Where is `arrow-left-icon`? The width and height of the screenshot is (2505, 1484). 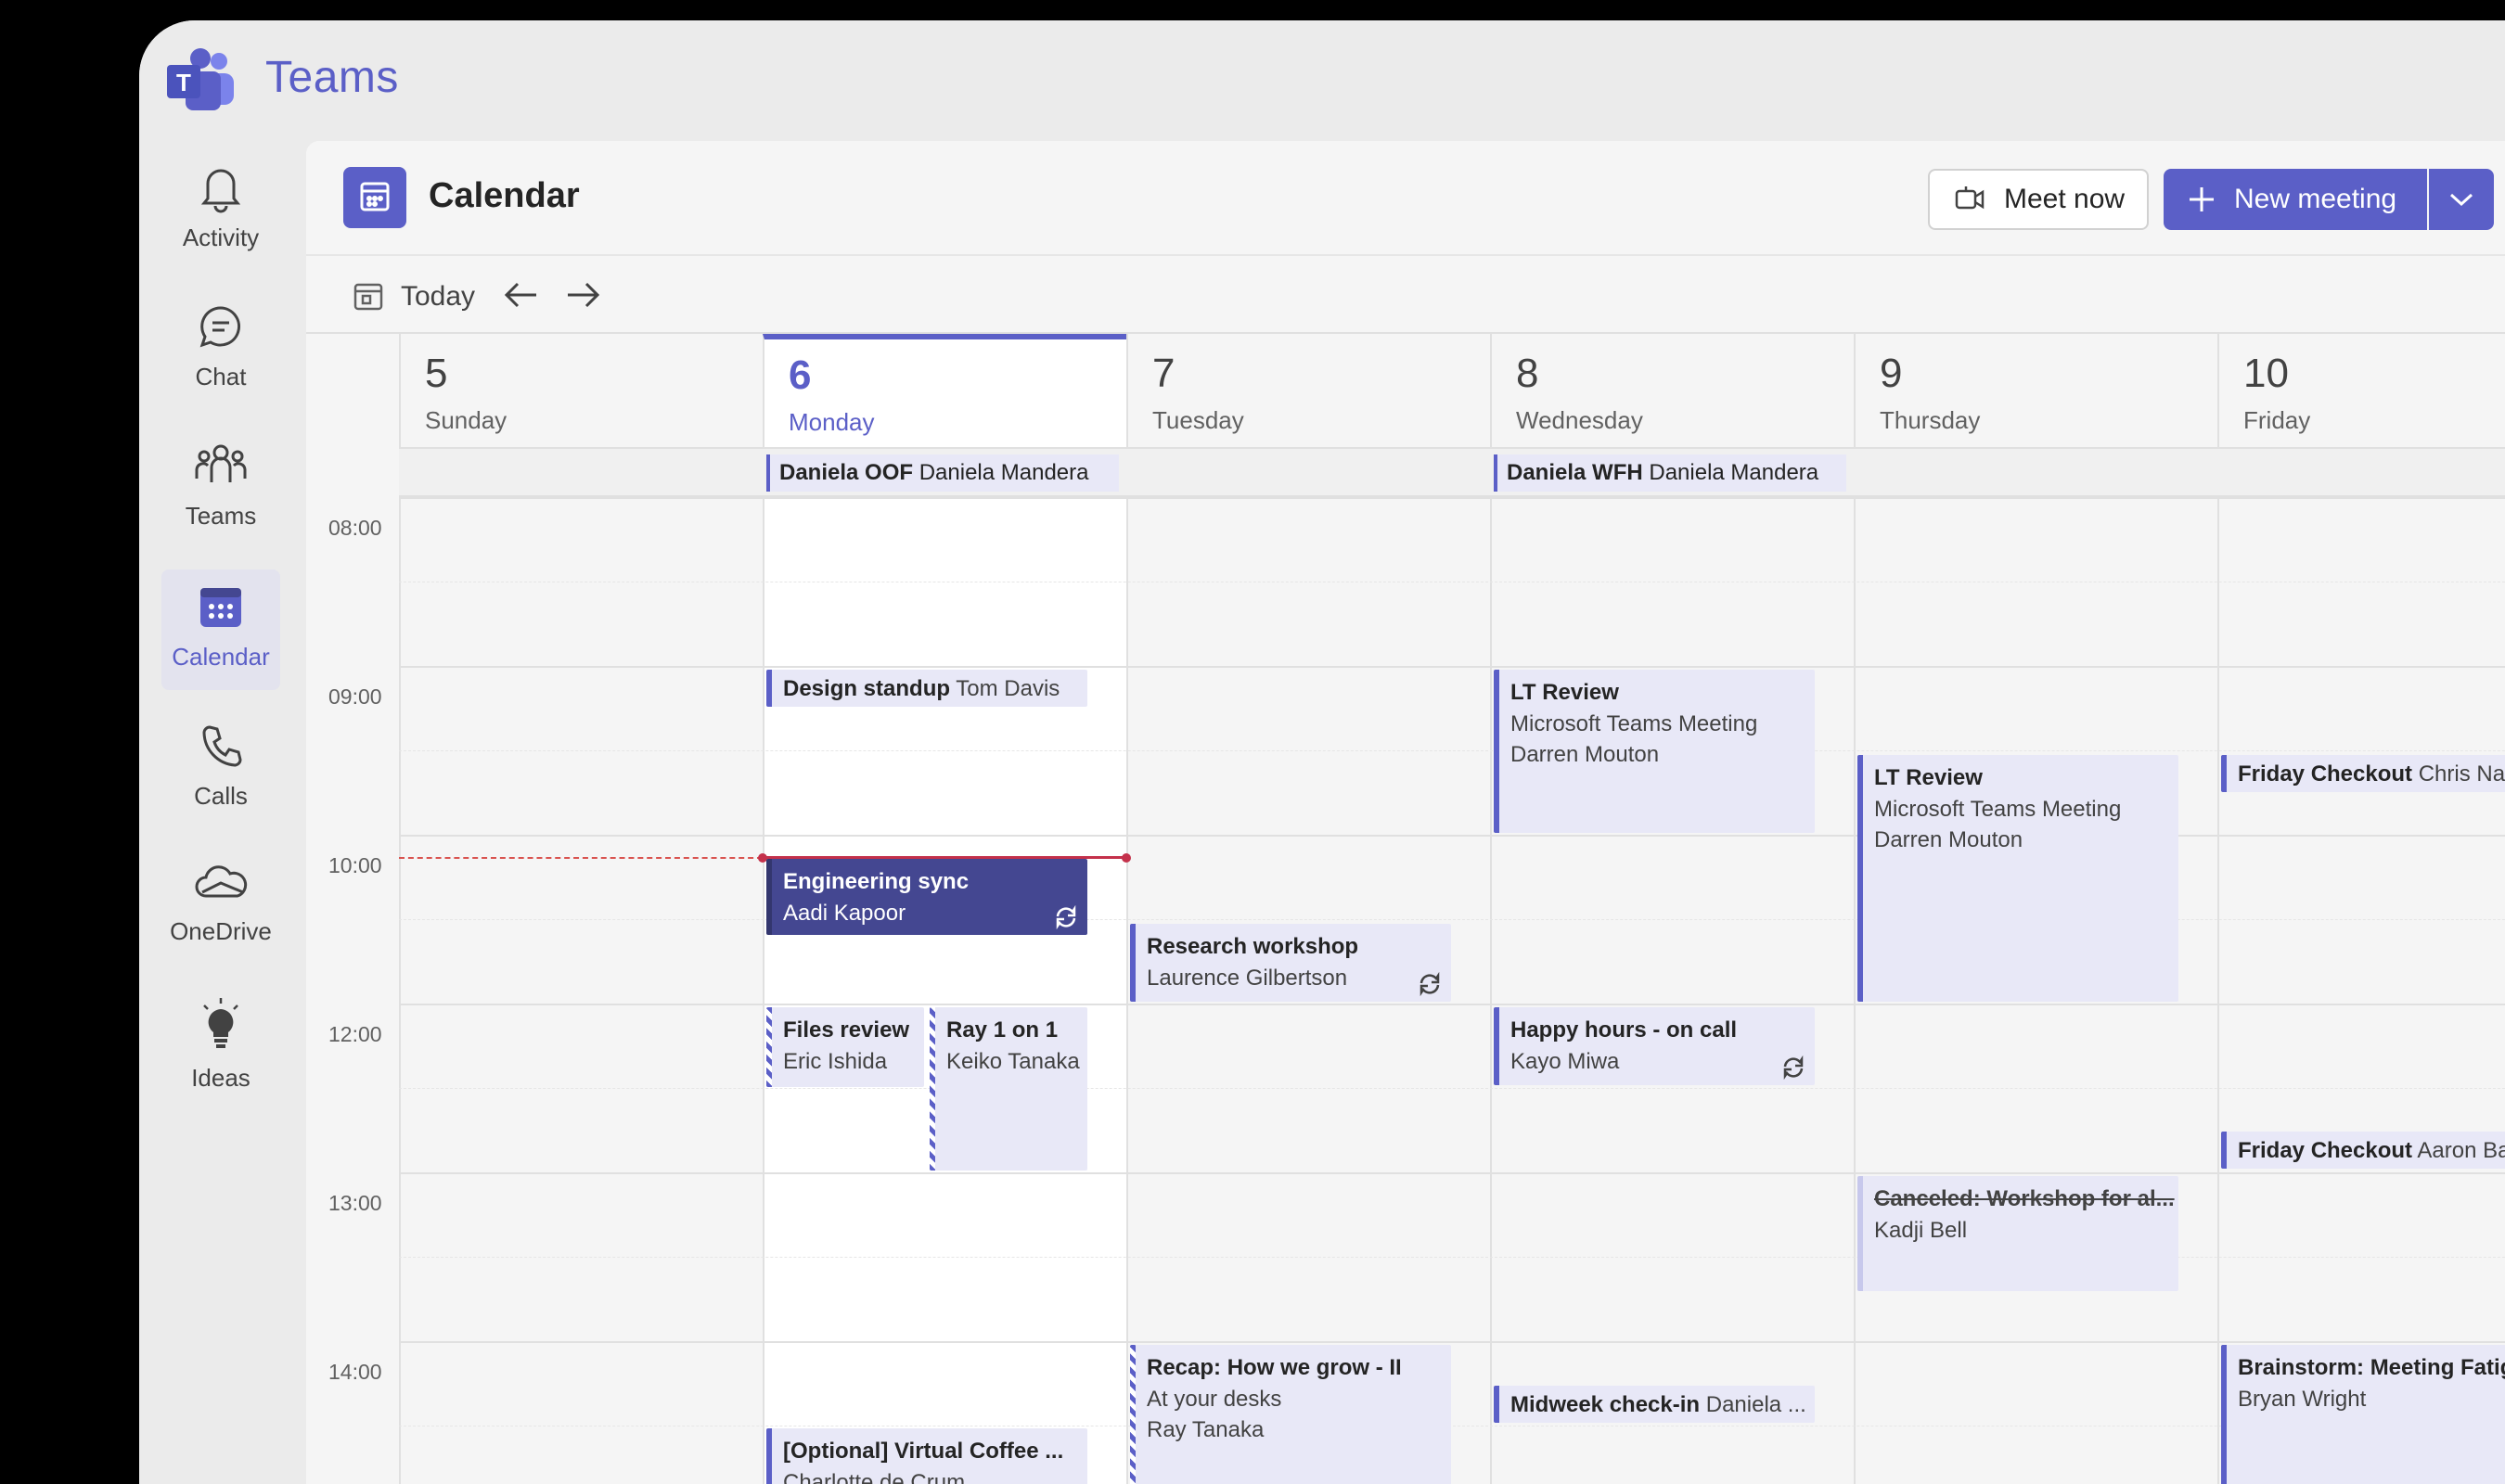 arrow-left-icon is located at coordinates (522, 295).